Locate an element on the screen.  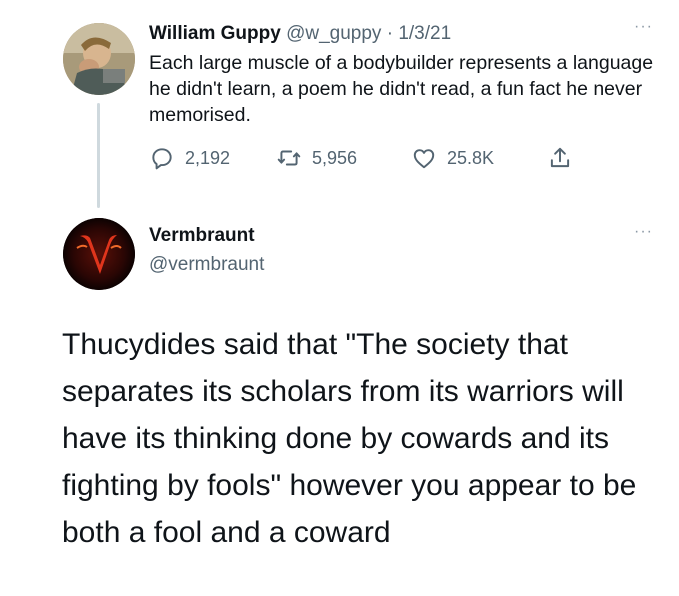
retweet-button: 5,956 is located at coordinates (316, 158).